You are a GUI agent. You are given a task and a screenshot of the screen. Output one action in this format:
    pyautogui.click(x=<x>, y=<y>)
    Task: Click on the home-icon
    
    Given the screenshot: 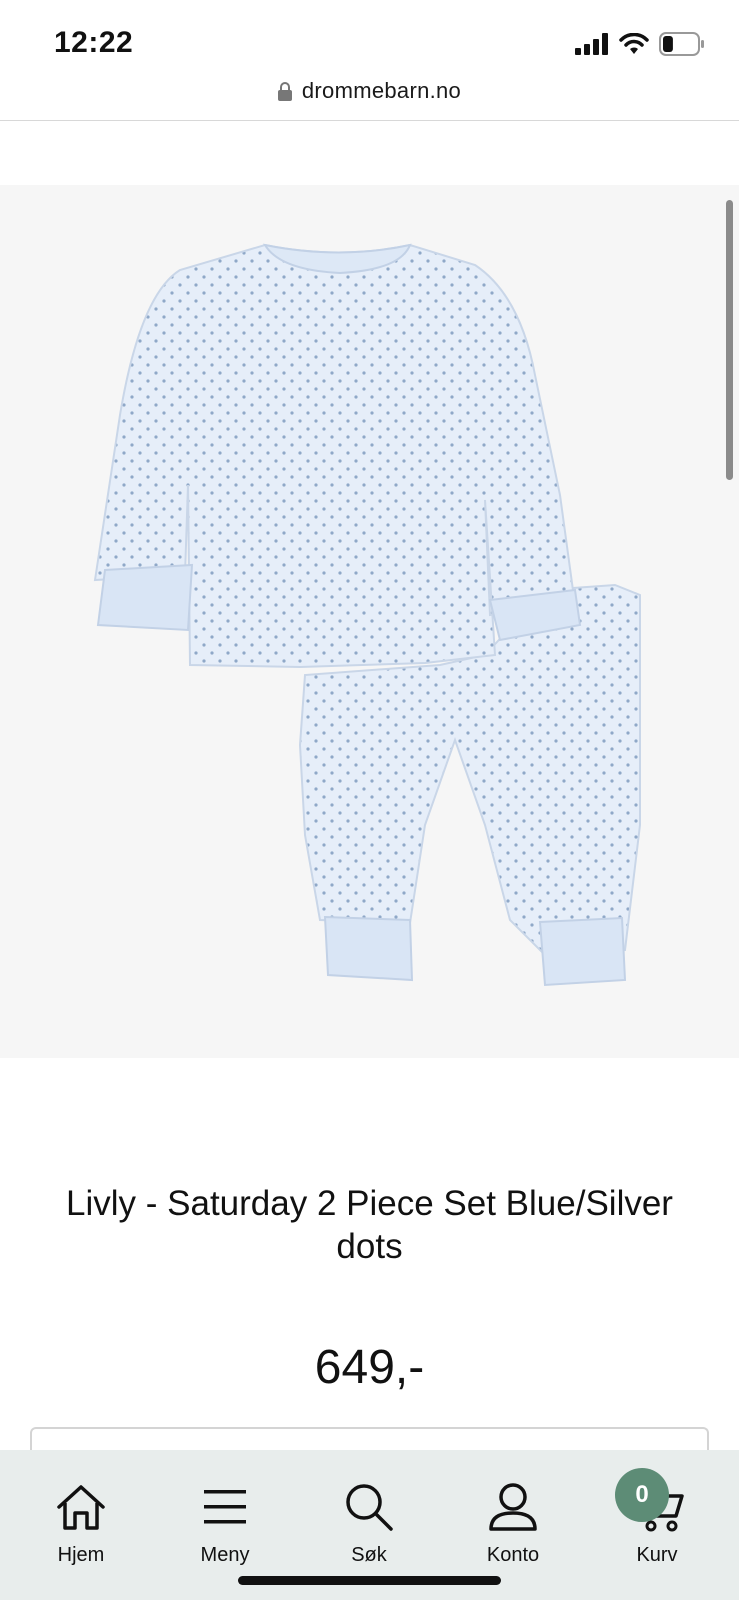 What is the action you would take?
    pyautogui.click(x=81, y=1507)
    